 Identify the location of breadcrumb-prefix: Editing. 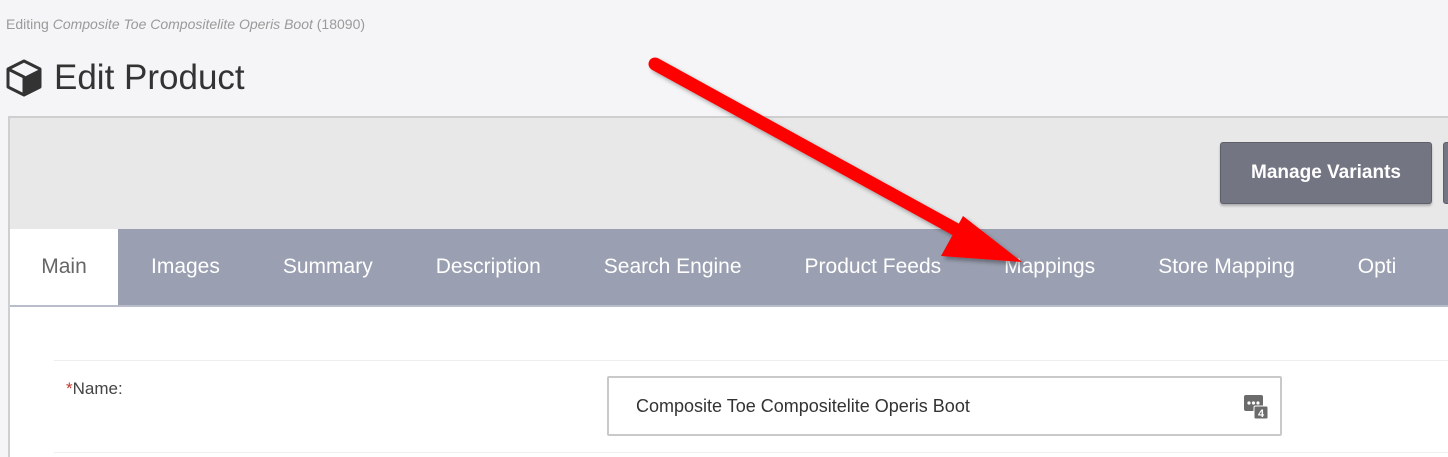
(27, 24).